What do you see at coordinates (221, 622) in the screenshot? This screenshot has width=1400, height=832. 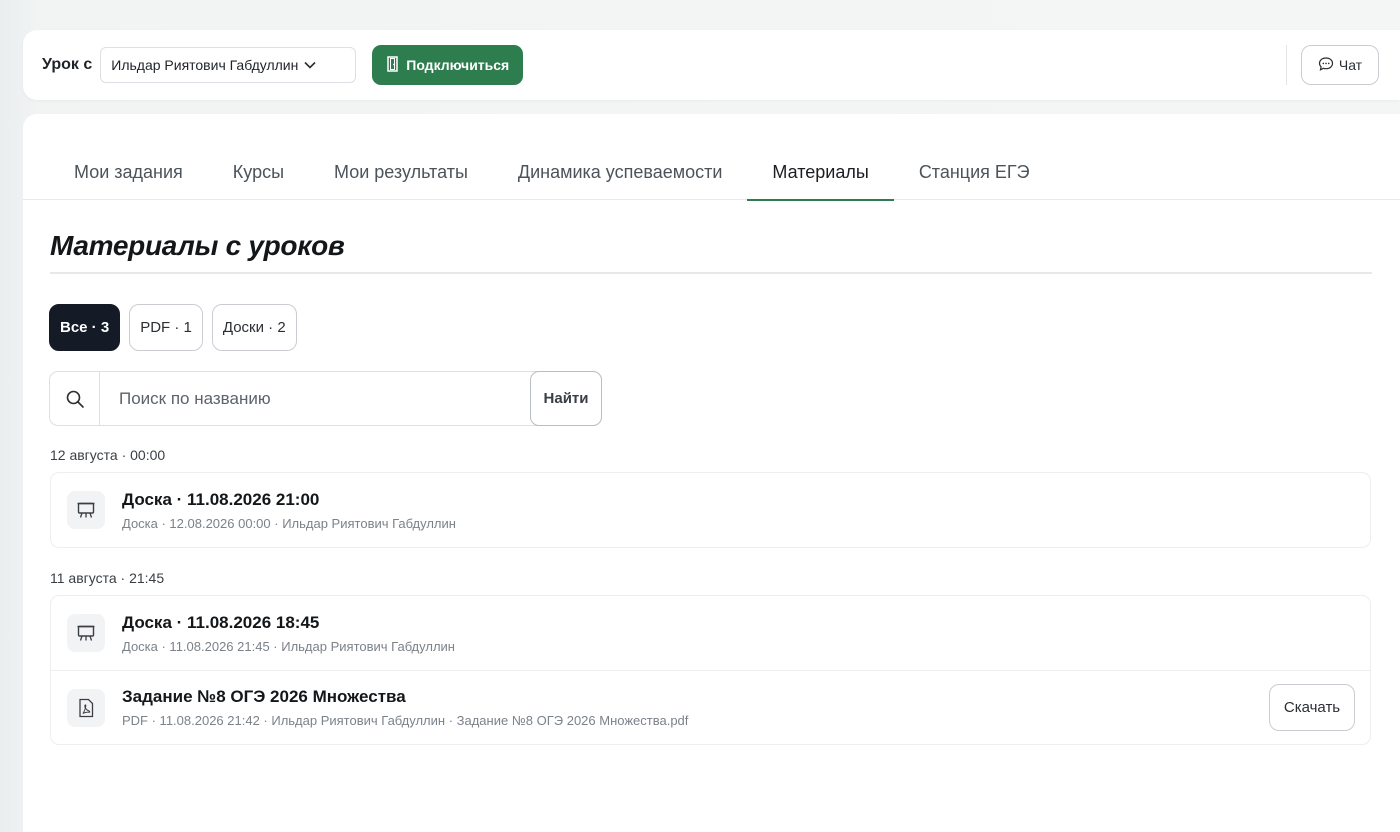 I see `item-title: Доска · 11.08.2026 18:45` at bounding box center [221, 622].